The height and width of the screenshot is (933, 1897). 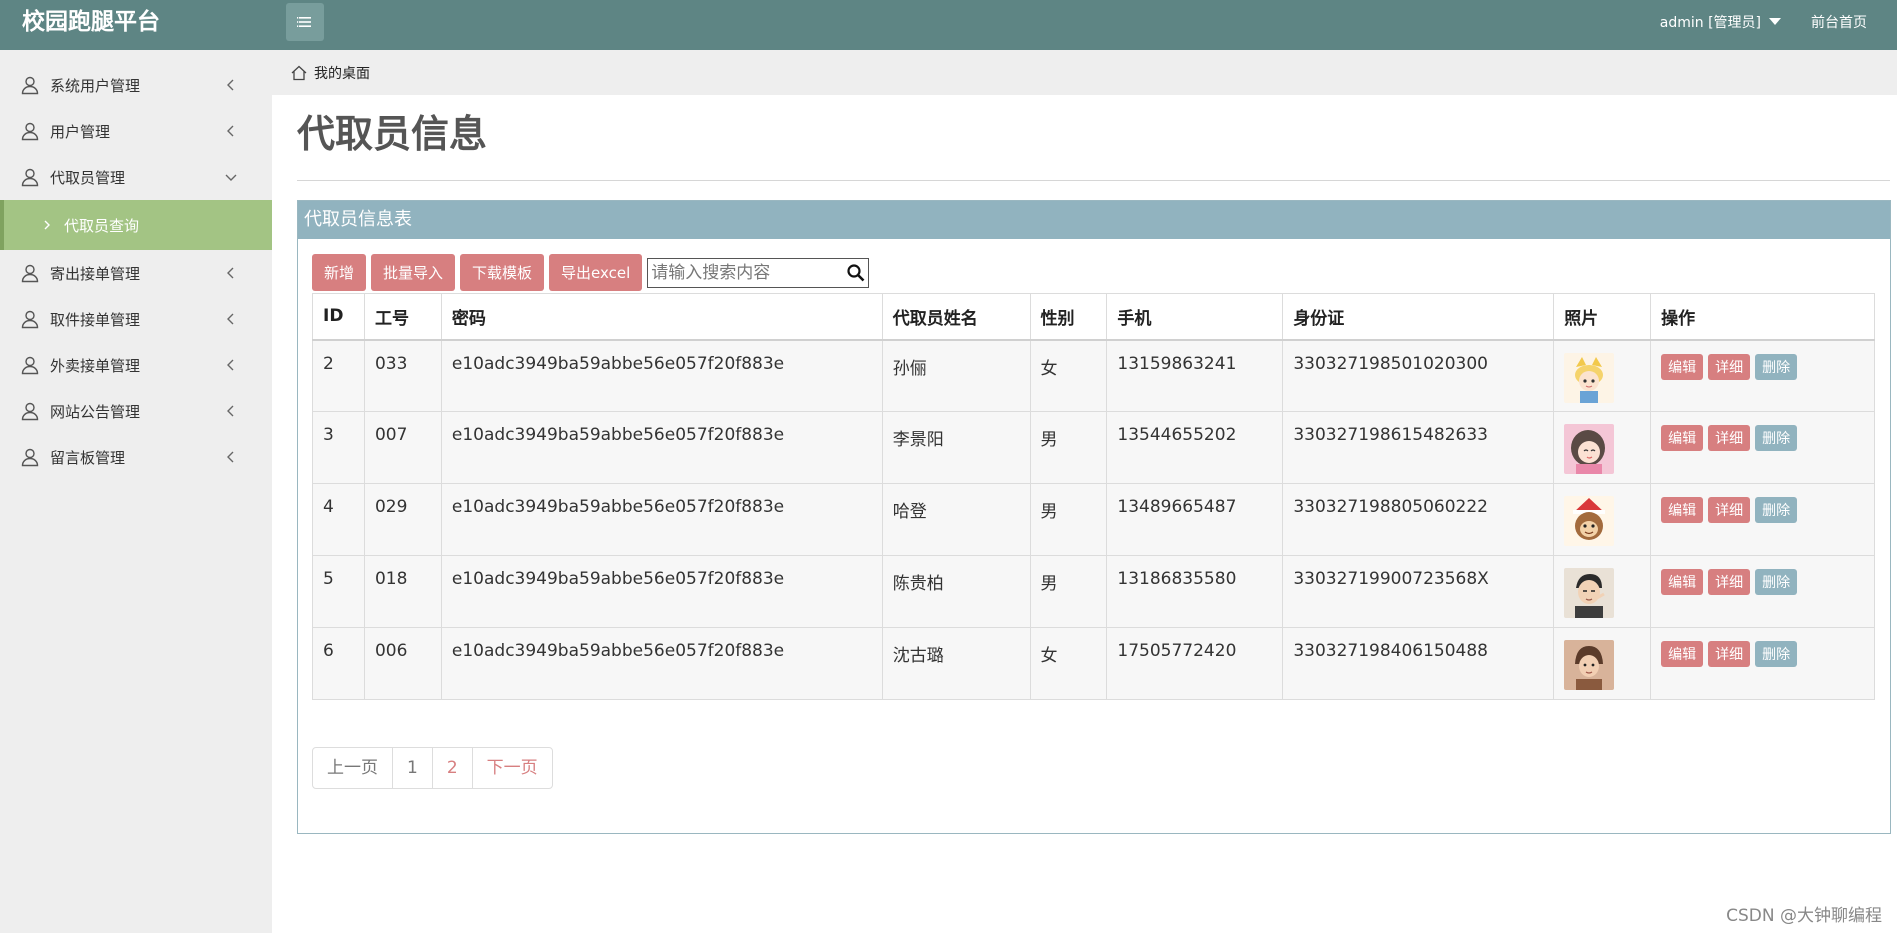 I want to click on sidebar-item-users: 用户管理, so click(x=136, y=131).